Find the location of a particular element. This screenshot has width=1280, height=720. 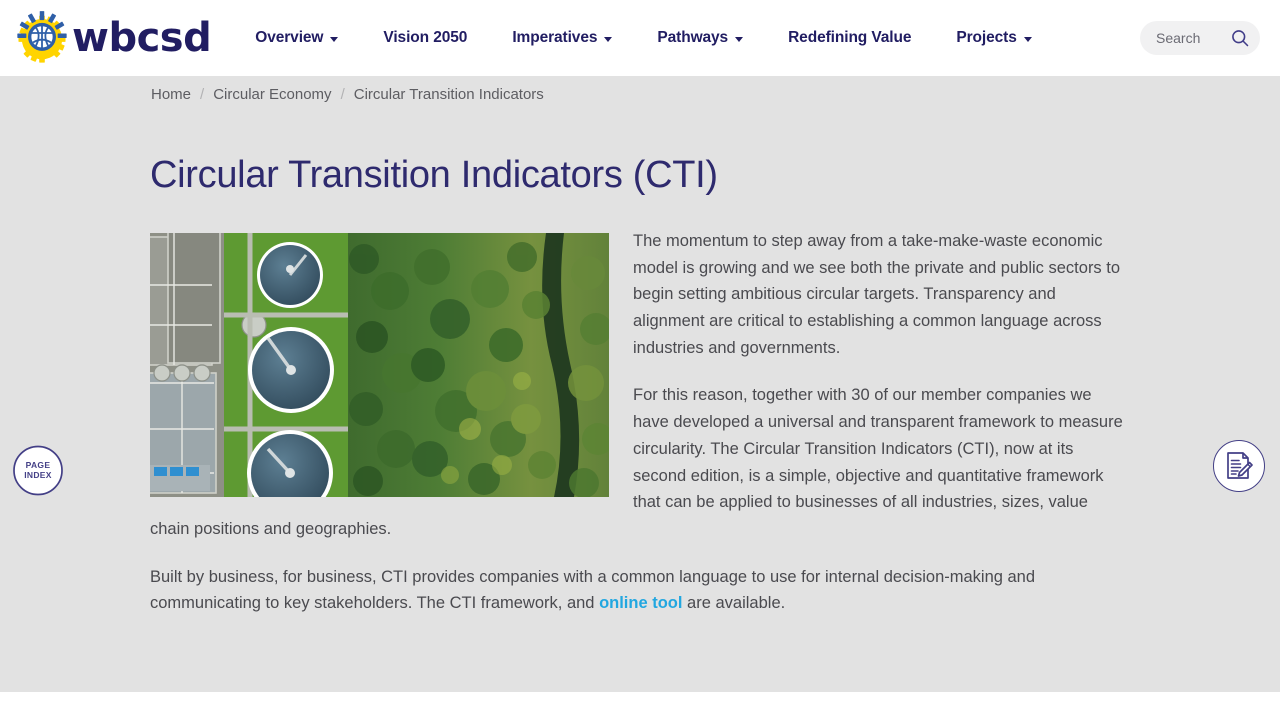

nav-item-overview: Overview is located at coordinates (297, 38).